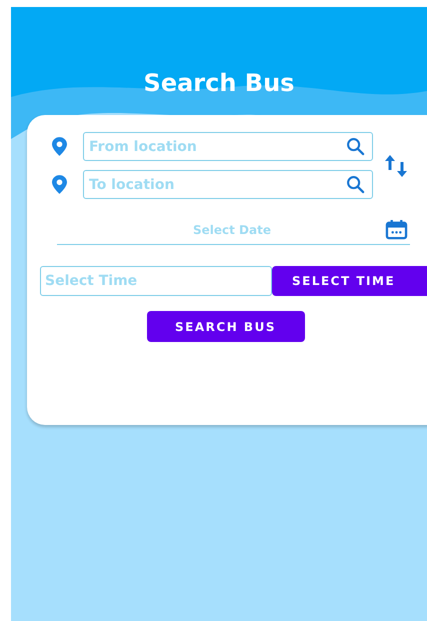 This screenshot has height=621, width=427. I want to click on select-time-button: SELECT TIME, so click(349, 281).